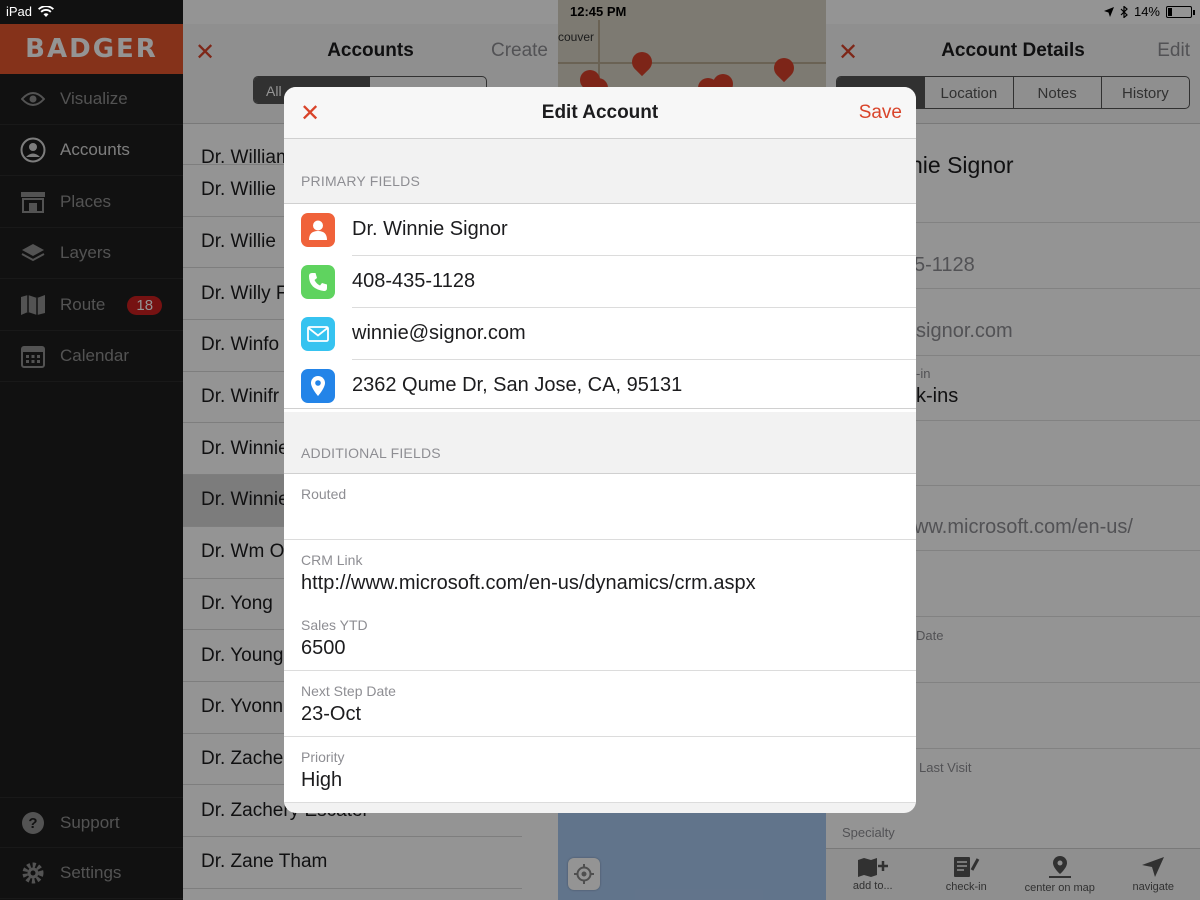 Image resolution: width=1200 pixels, height=900 pixels. I want to click on sales-ytd-field: Sales YTD 6500, so click(600, 638).